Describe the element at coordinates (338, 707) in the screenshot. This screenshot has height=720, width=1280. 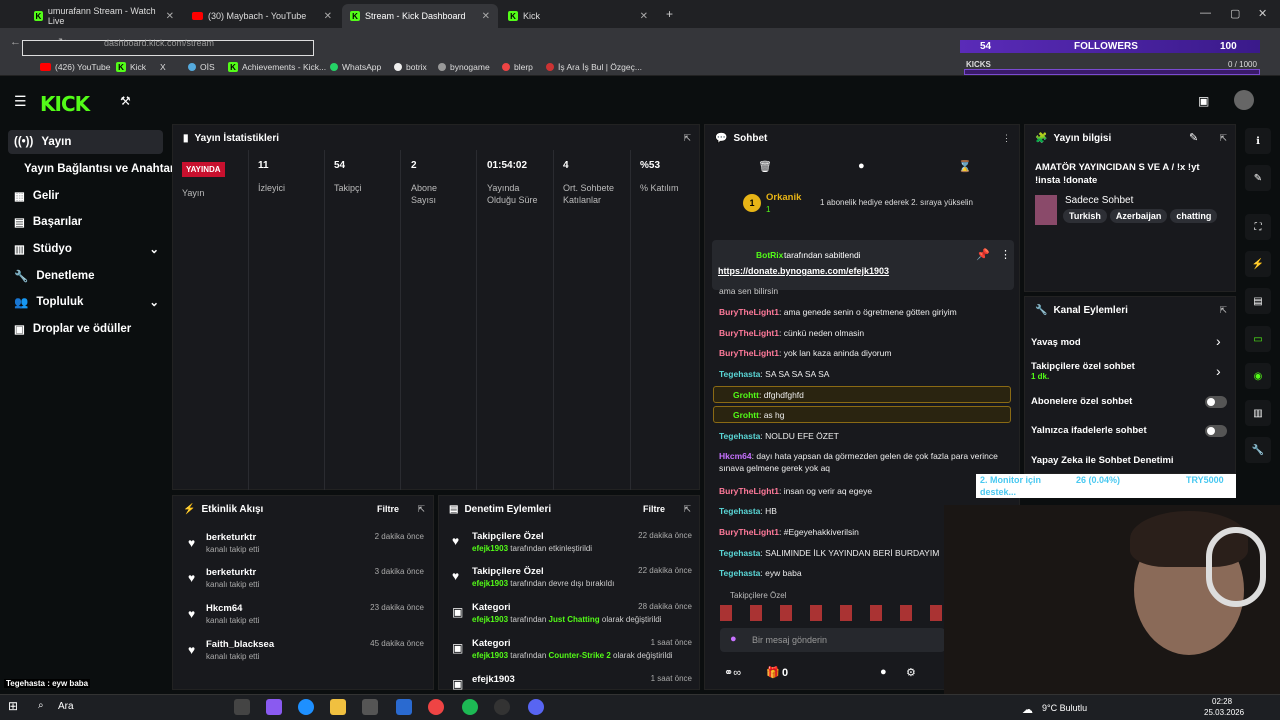
I see `folder-icon` at that location.